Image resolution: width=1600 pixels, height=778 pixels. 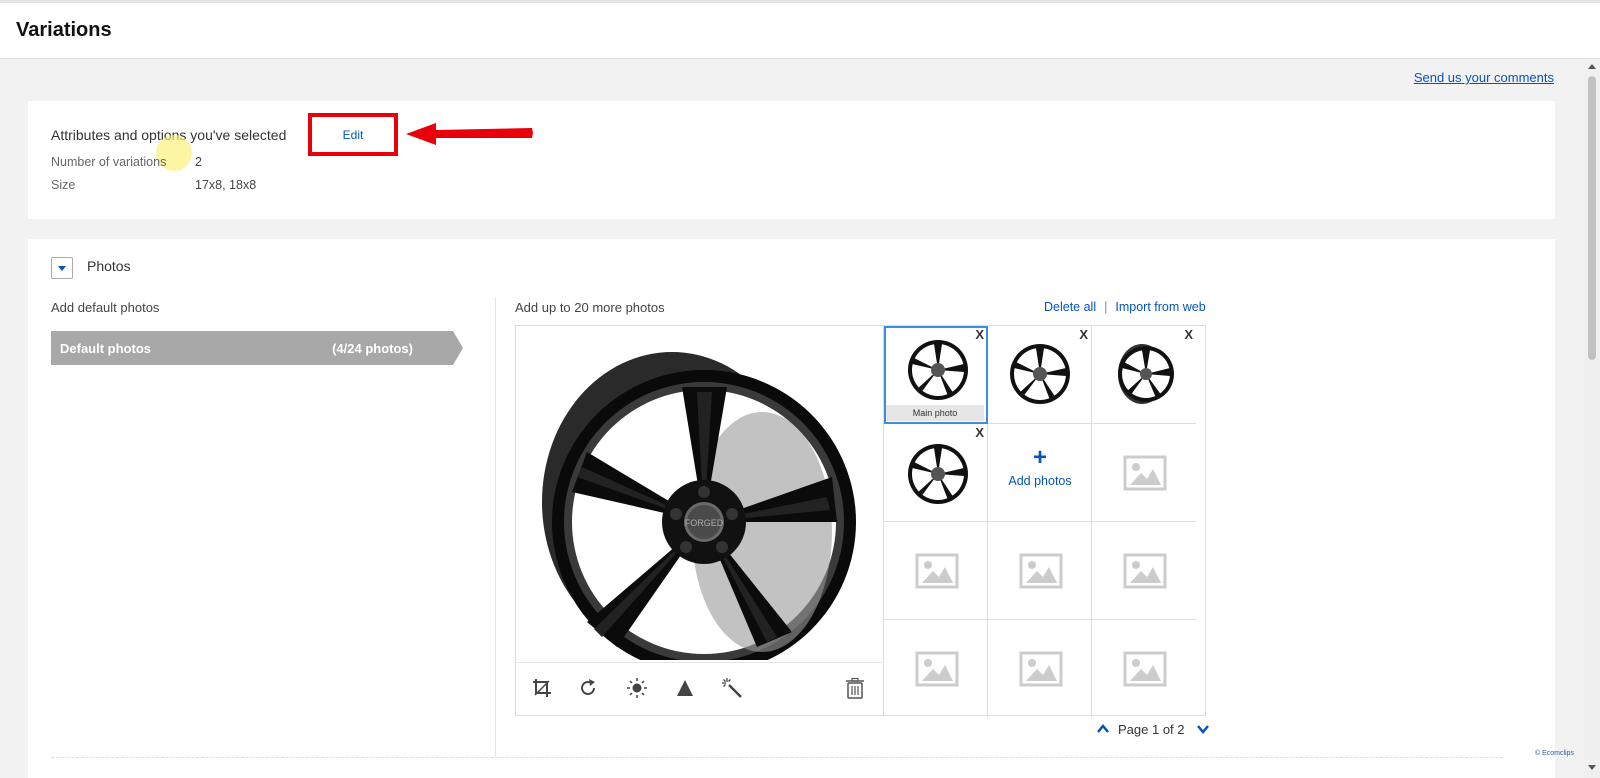 I want to click on main-photo-preview: FORGED, so click(x=700, y=520).